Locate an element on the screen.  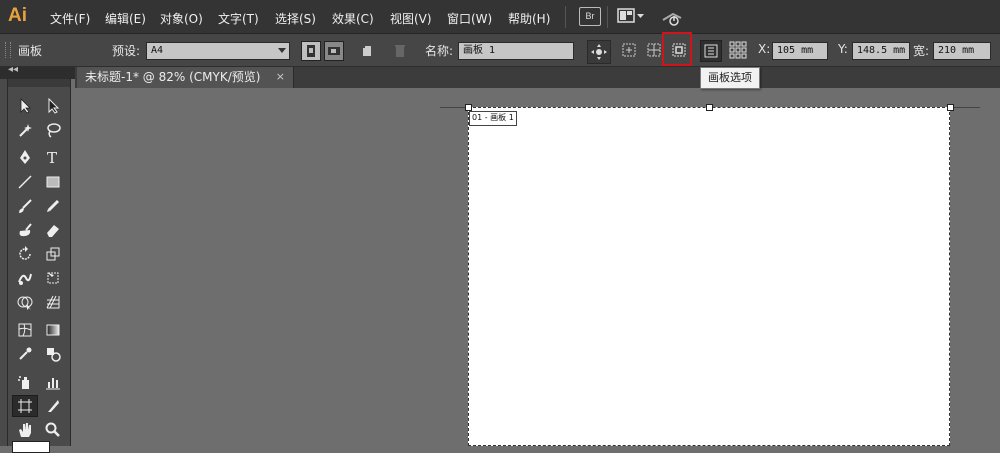
slice-tool-icon is located at coordinates (53, 406).